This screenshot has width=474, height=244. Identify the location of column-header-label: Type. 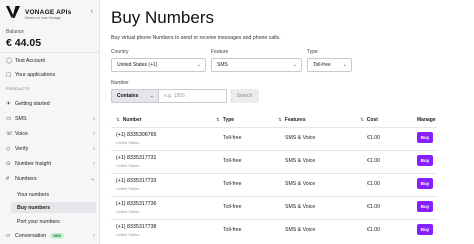
(228, 120).